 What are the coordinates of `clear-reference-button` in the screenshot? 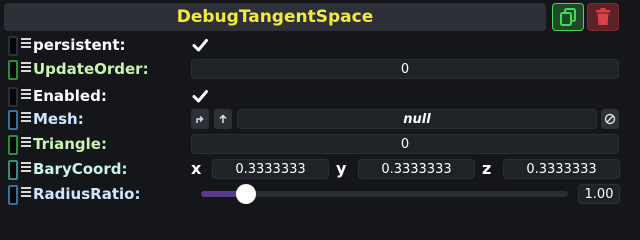 It's located at (610, 119).